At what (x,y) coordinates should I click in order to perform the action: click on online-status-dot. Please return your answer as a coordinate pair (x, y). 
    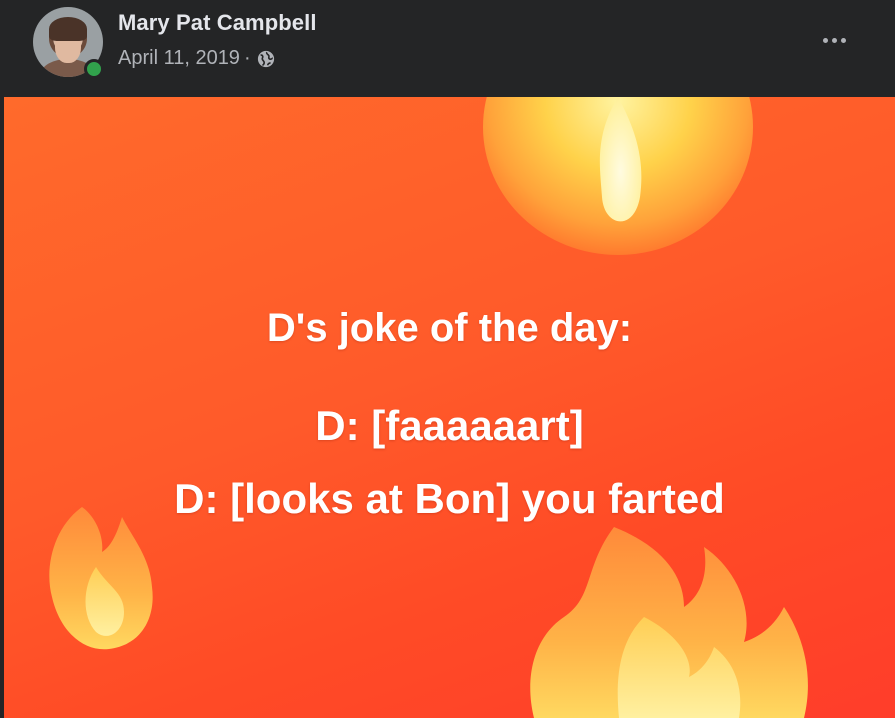
    Looking at the image, I should click on (94, 69).